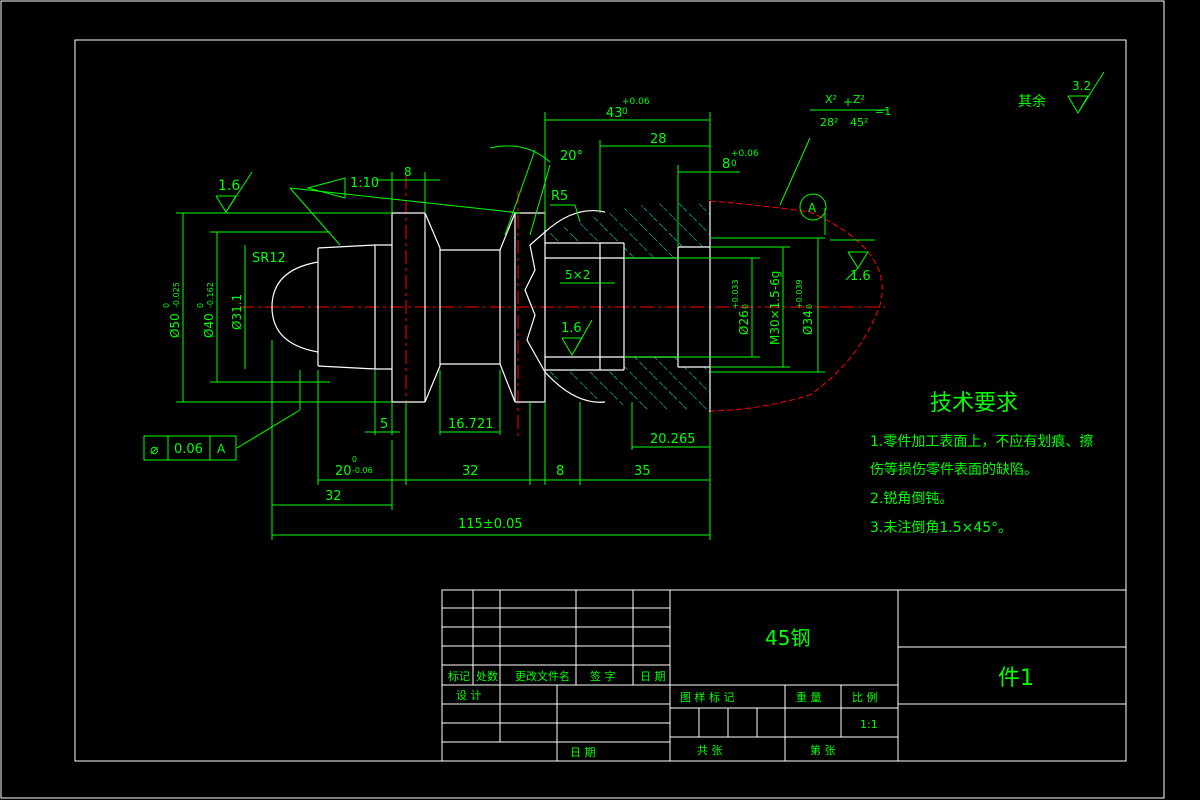  Describe the element at coordinates (787, 638) in the screenshot. I see `material: 45钢` at that location.